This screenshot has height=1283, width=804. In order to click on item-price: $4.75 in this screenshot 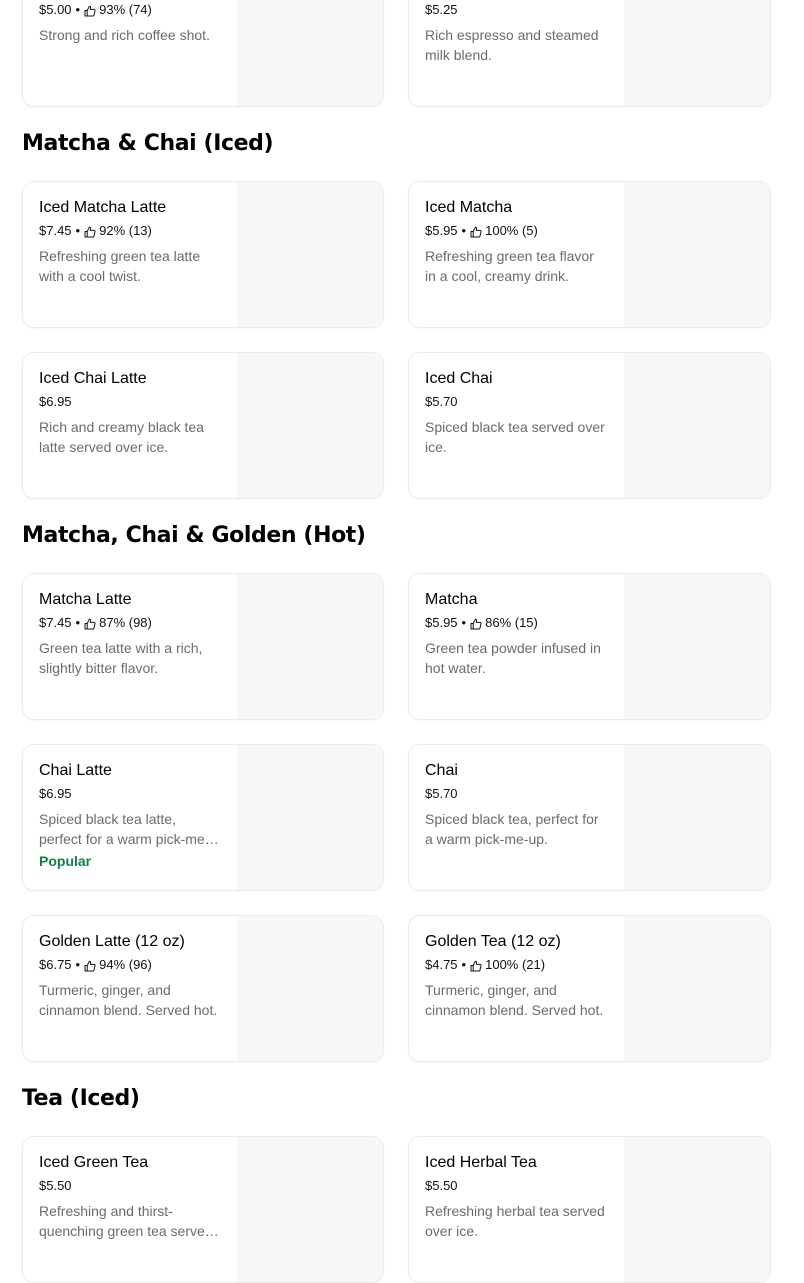, I will do `click(441, 964)`.